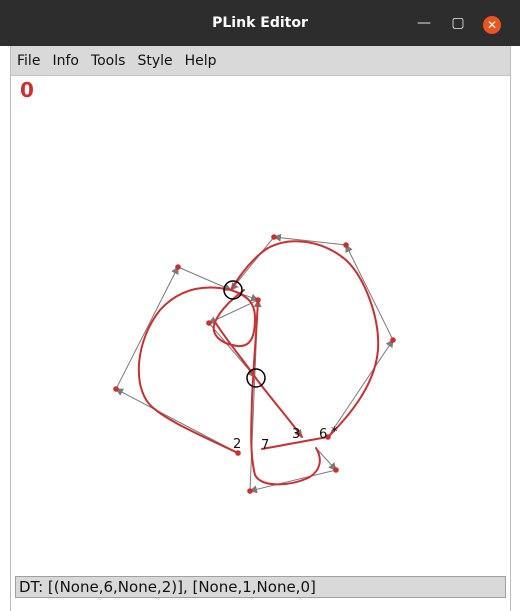  I want to click on strand-label: 3, so click(296, 434).